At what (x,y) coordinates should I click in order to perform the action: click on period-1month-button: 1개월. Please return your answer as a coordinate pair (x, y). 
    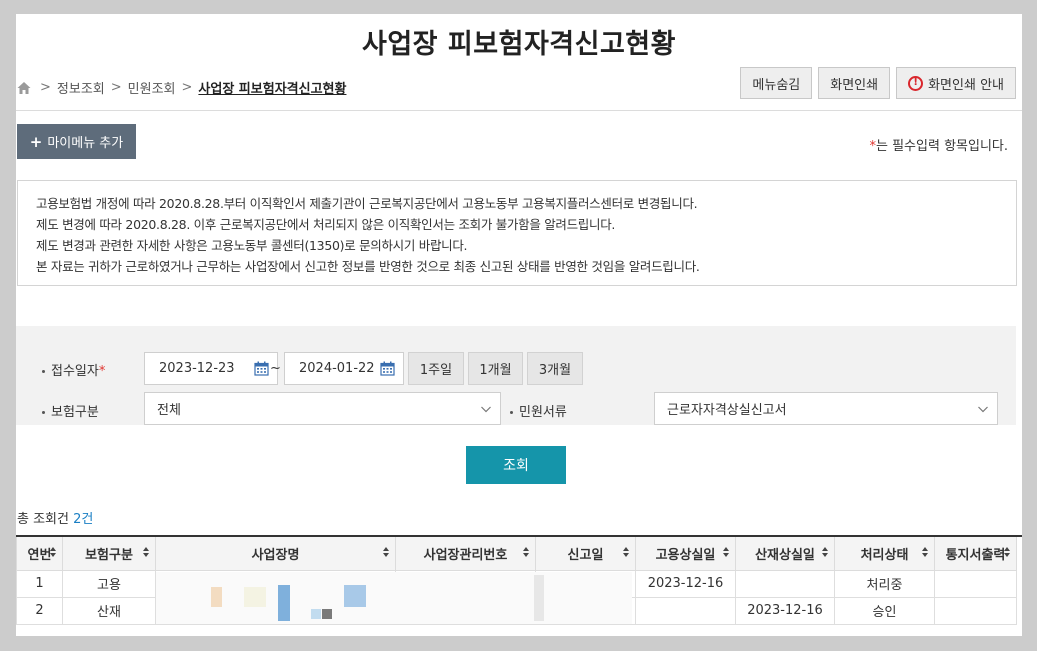
    Looking at the image, I should click on (495, 368).